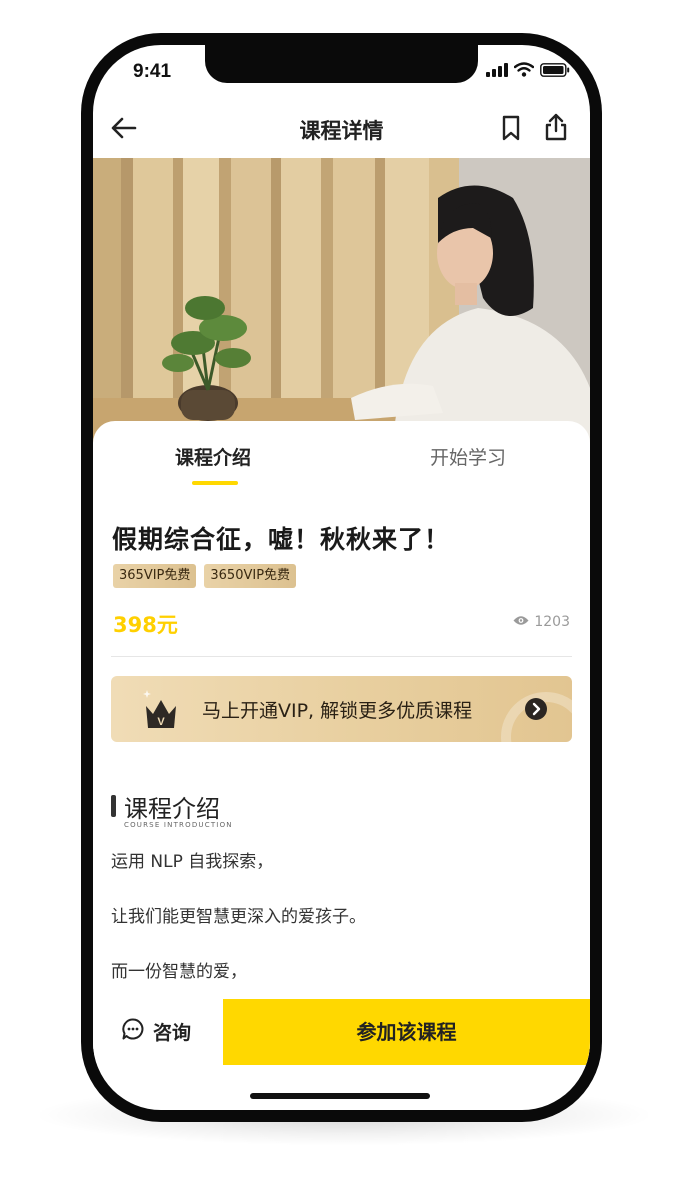  Describe the element at coordinates (215, 483) in the screenshot. I see `active-tab-indicator` at that location.